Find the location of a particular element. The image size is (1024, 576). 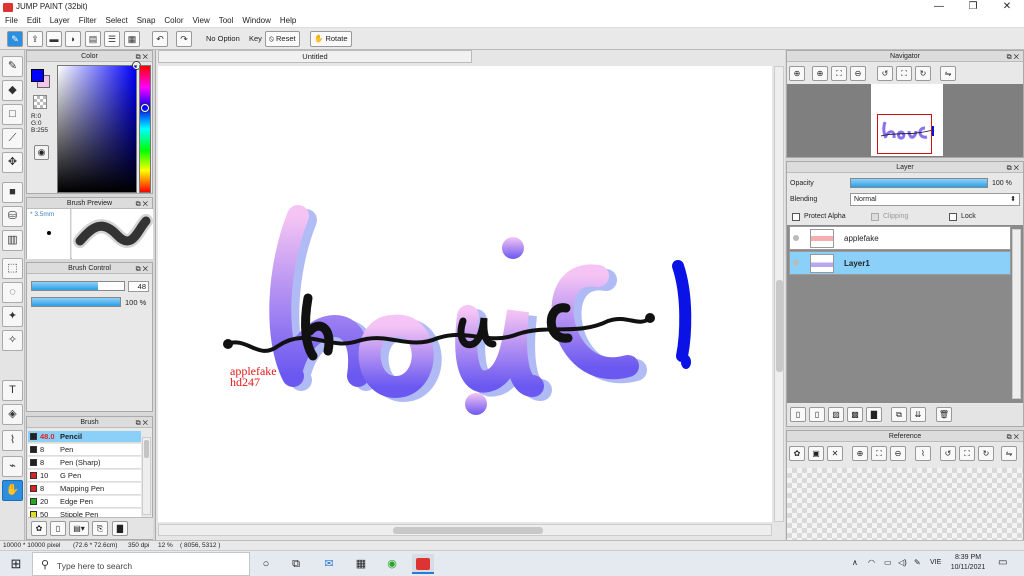

close-reference-icon: ✕ is located at coordinates (835, 453).